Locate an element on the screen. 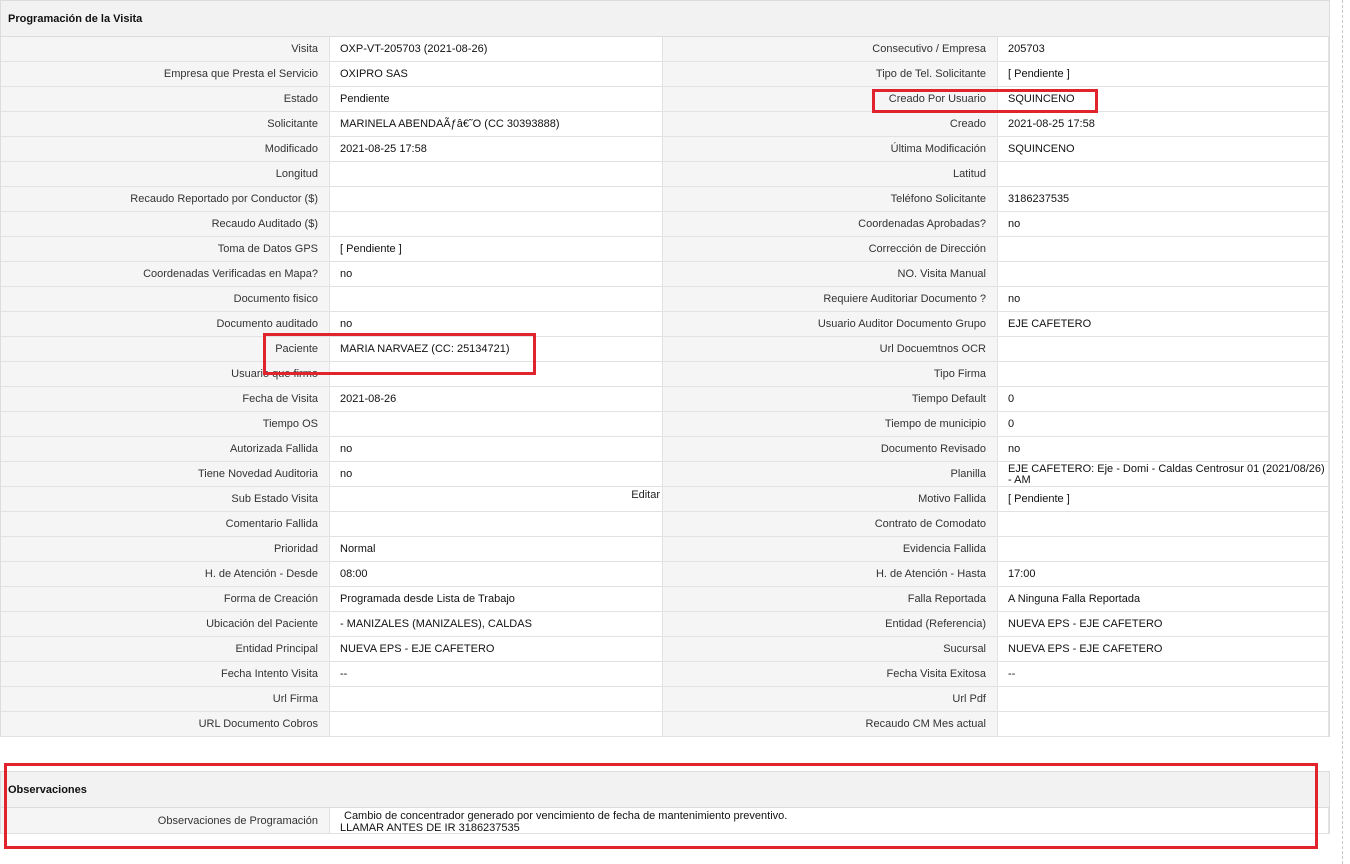  field-label: Documento Revisado is located at coordinates (830, 449).